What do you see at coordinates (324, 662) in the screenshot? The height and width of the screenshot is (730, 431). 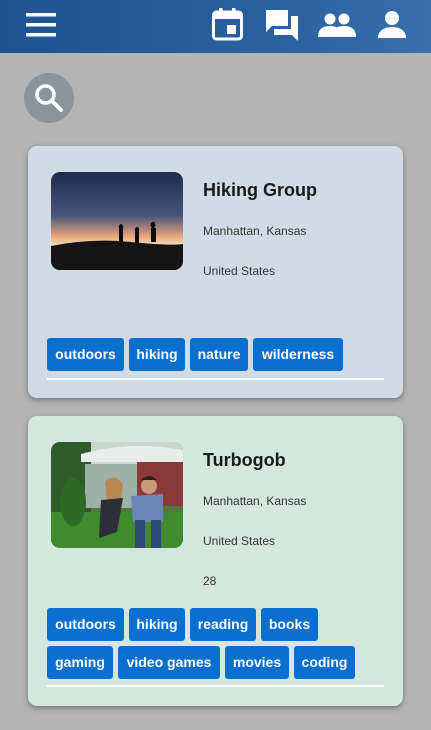 I see `tag-chip: coding` at bounding box center [324, 662].